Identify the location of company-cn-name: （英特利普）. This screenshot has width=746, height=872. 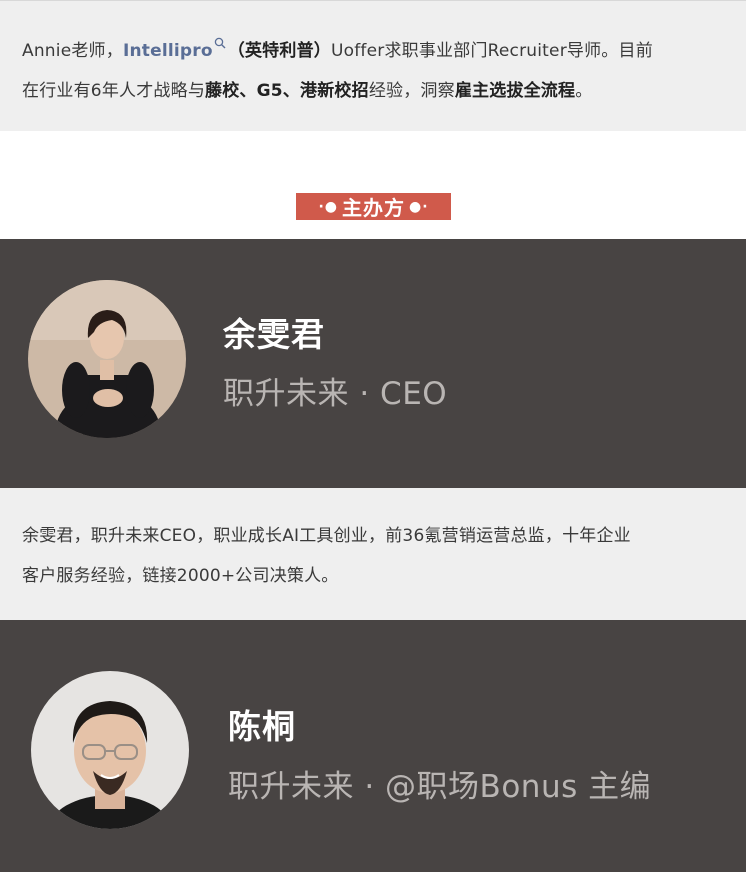
(279, 51).